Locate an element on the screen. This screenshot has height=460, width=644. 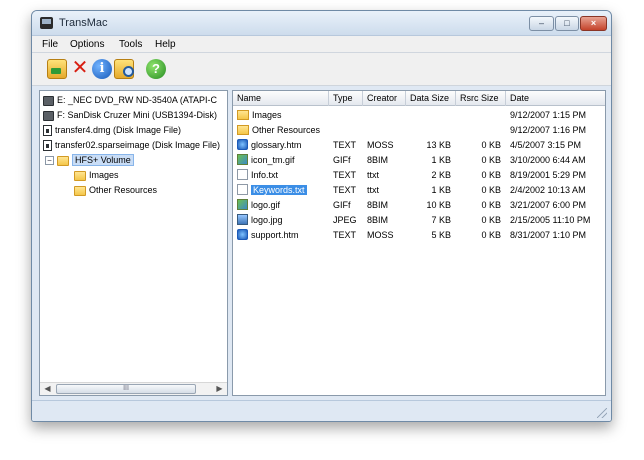
drive-icon is located at coordinates (48, 115).